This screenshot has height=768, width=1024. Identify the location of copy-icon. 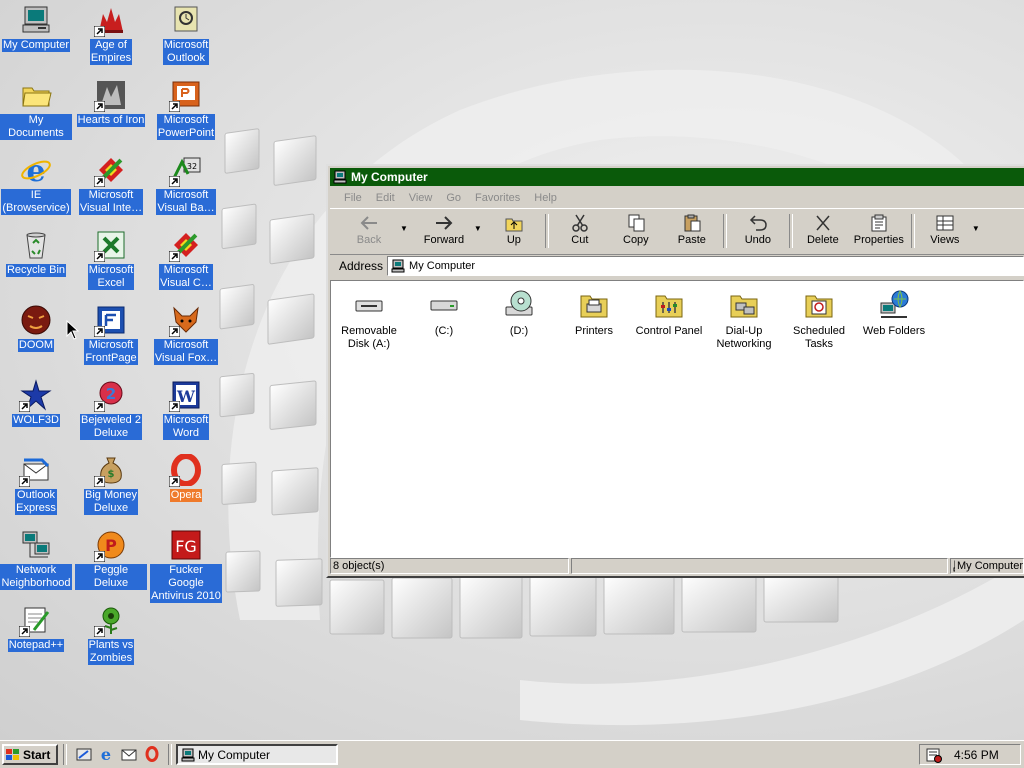
(636, 223).